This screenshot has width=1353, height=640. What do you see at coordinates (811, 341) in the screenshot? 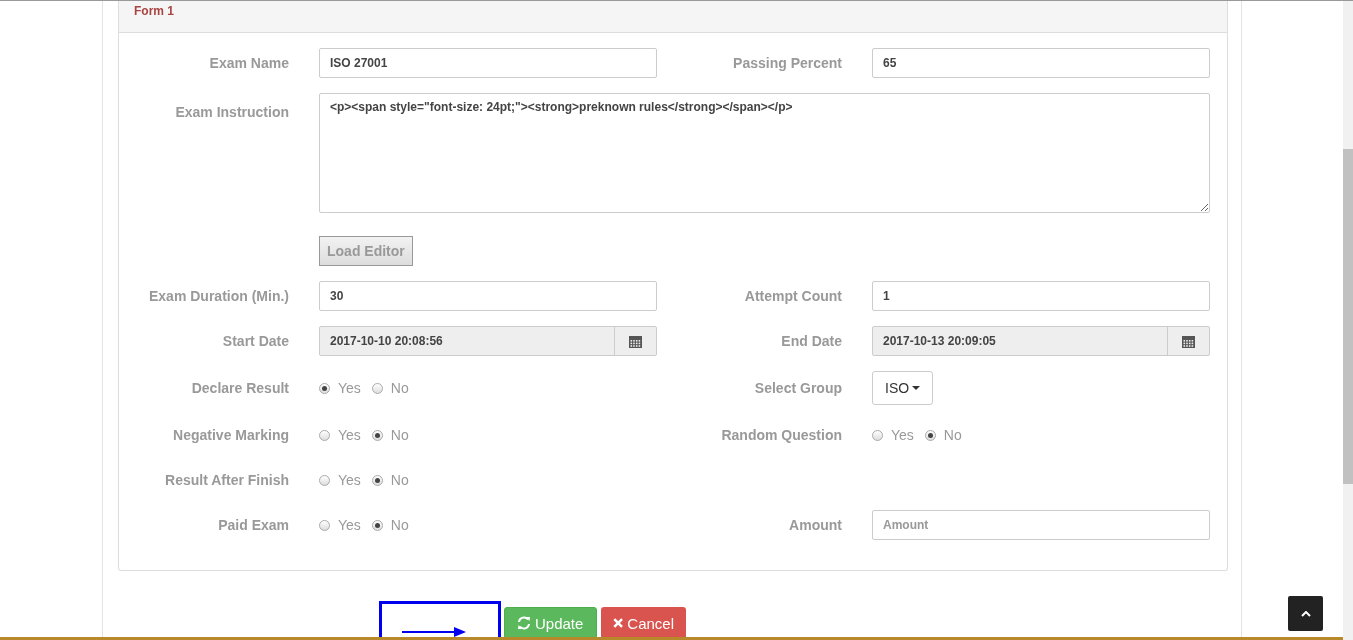
I see `field-label: End Date` at bounding box center [811, 341].